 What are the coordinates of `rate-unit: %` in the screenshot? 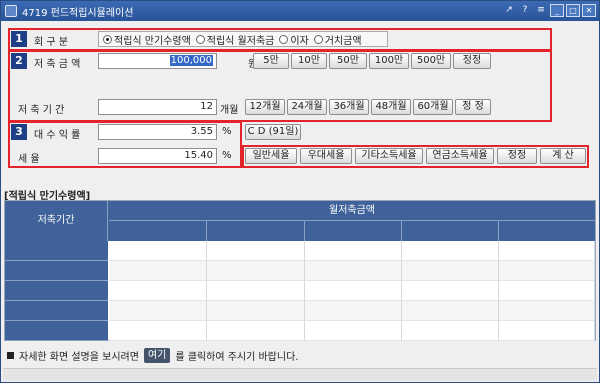 It's located at (227, 131).